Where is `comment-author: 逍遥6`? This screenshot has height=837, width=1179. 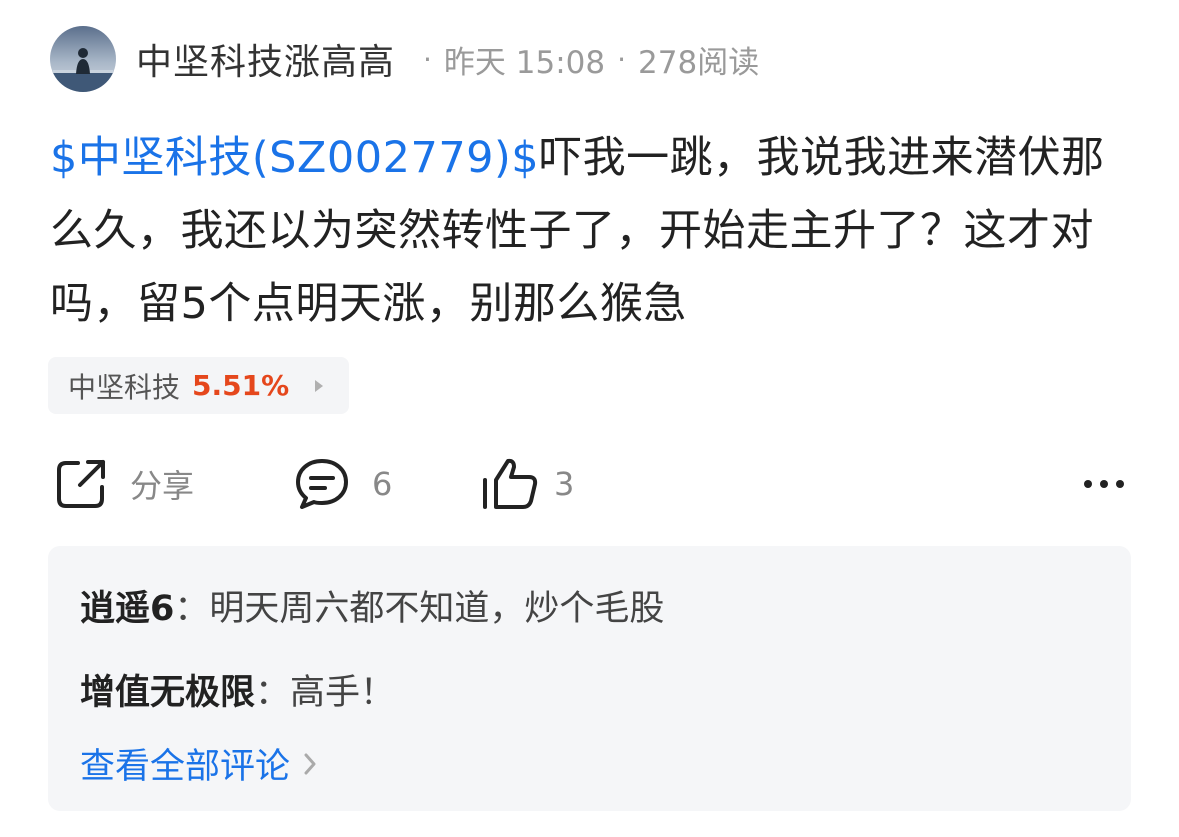 comment-author: 逍遥6 is located at coordinates (127, 609).